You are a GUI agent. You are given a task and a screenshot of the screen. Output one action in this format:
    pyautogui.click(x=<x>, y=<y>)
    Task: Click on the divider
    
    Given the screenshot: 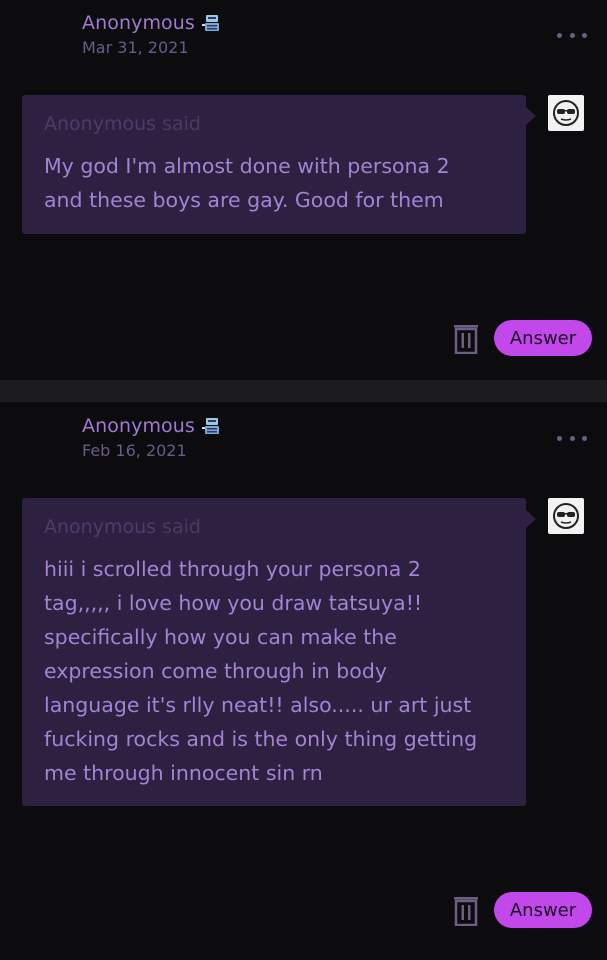 What is the action you would take?
    pyautogui.click(x=303, y=391)
    